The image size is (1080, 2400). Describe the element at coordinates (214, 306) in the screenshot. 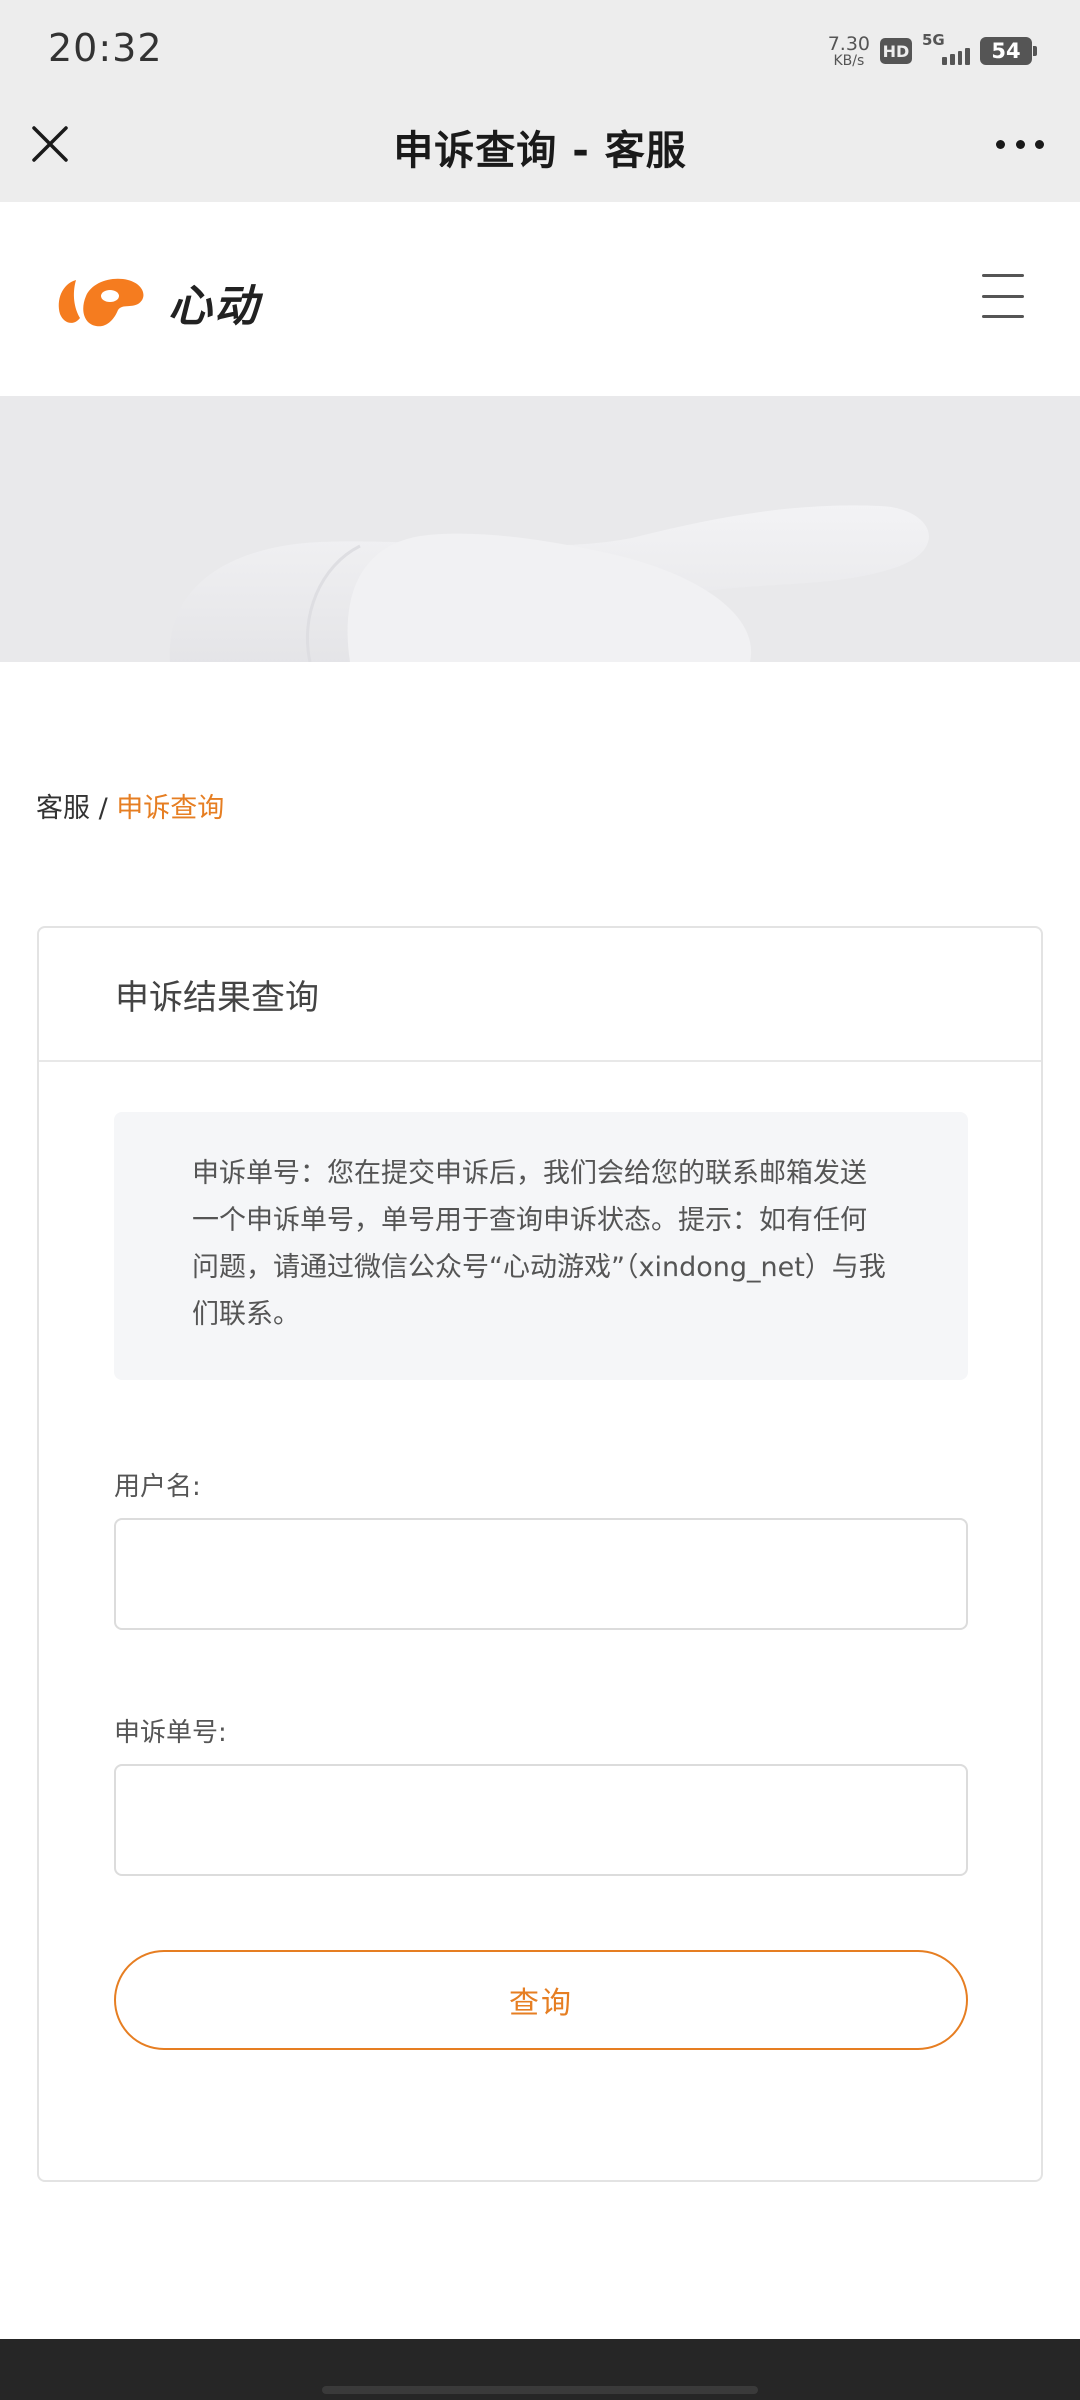

I see `logo-text: 心动` at that location.